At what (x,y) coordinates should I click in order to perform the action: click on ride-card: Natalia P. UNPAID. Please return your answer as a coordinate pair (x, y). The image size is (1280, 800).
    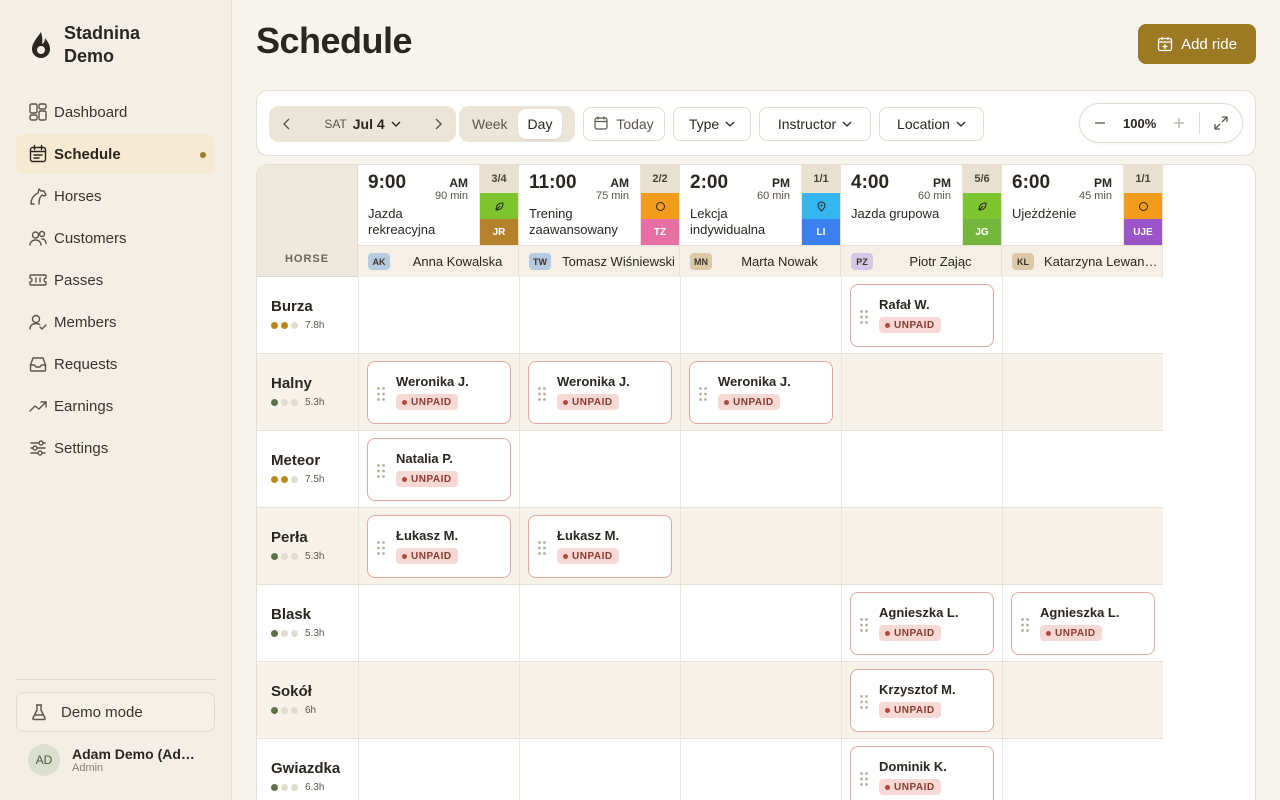
    Looking at the image, I should click on (439, 469).